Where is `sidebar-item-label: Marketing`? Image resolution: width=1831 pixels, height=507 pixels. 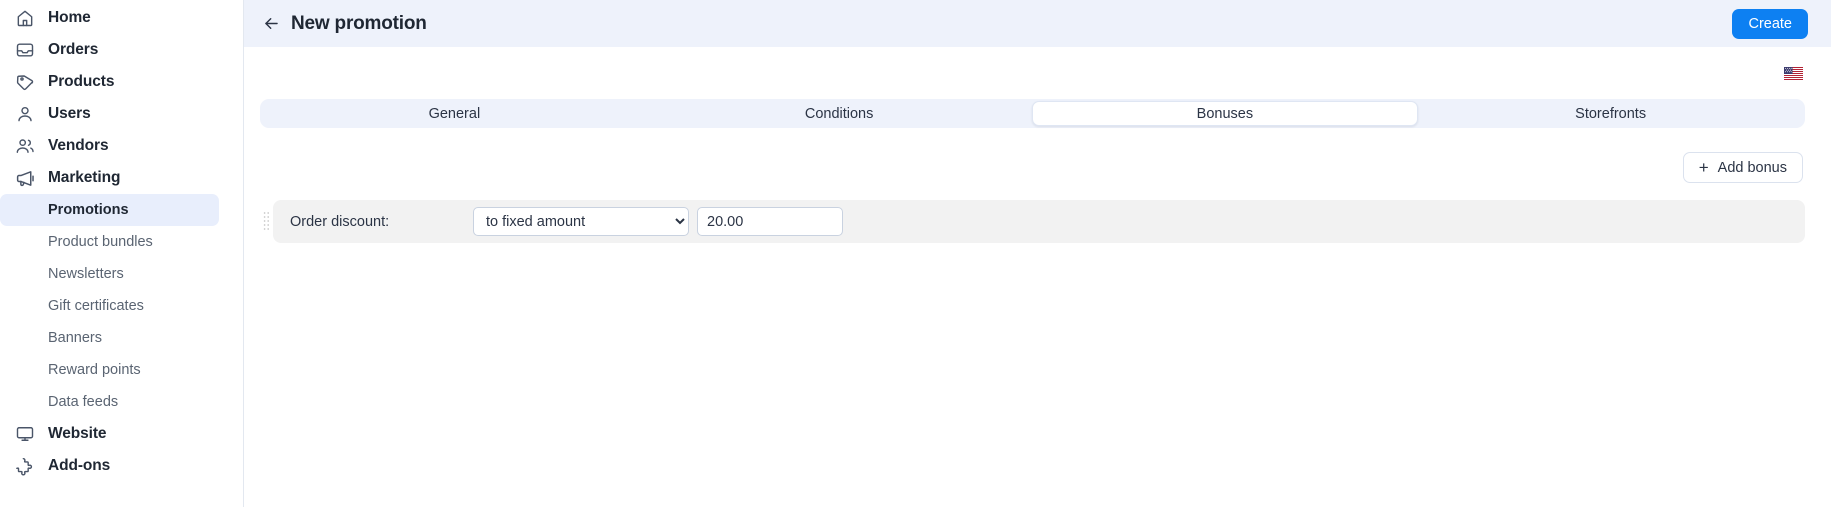
sidebar-item-label: Marketing is located at coordinates (84, 177).